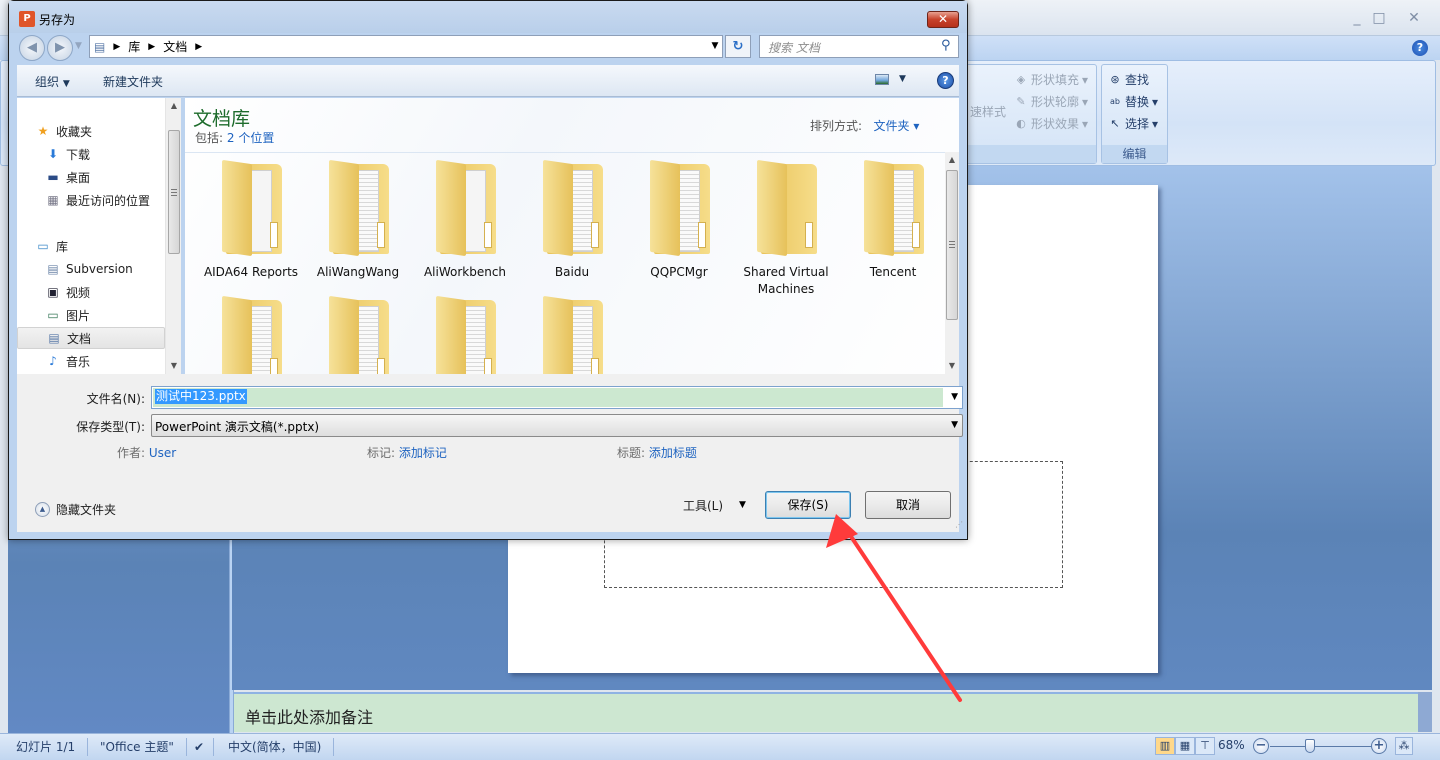  I want to click on zoom-slider-track, so click(1322, 746).